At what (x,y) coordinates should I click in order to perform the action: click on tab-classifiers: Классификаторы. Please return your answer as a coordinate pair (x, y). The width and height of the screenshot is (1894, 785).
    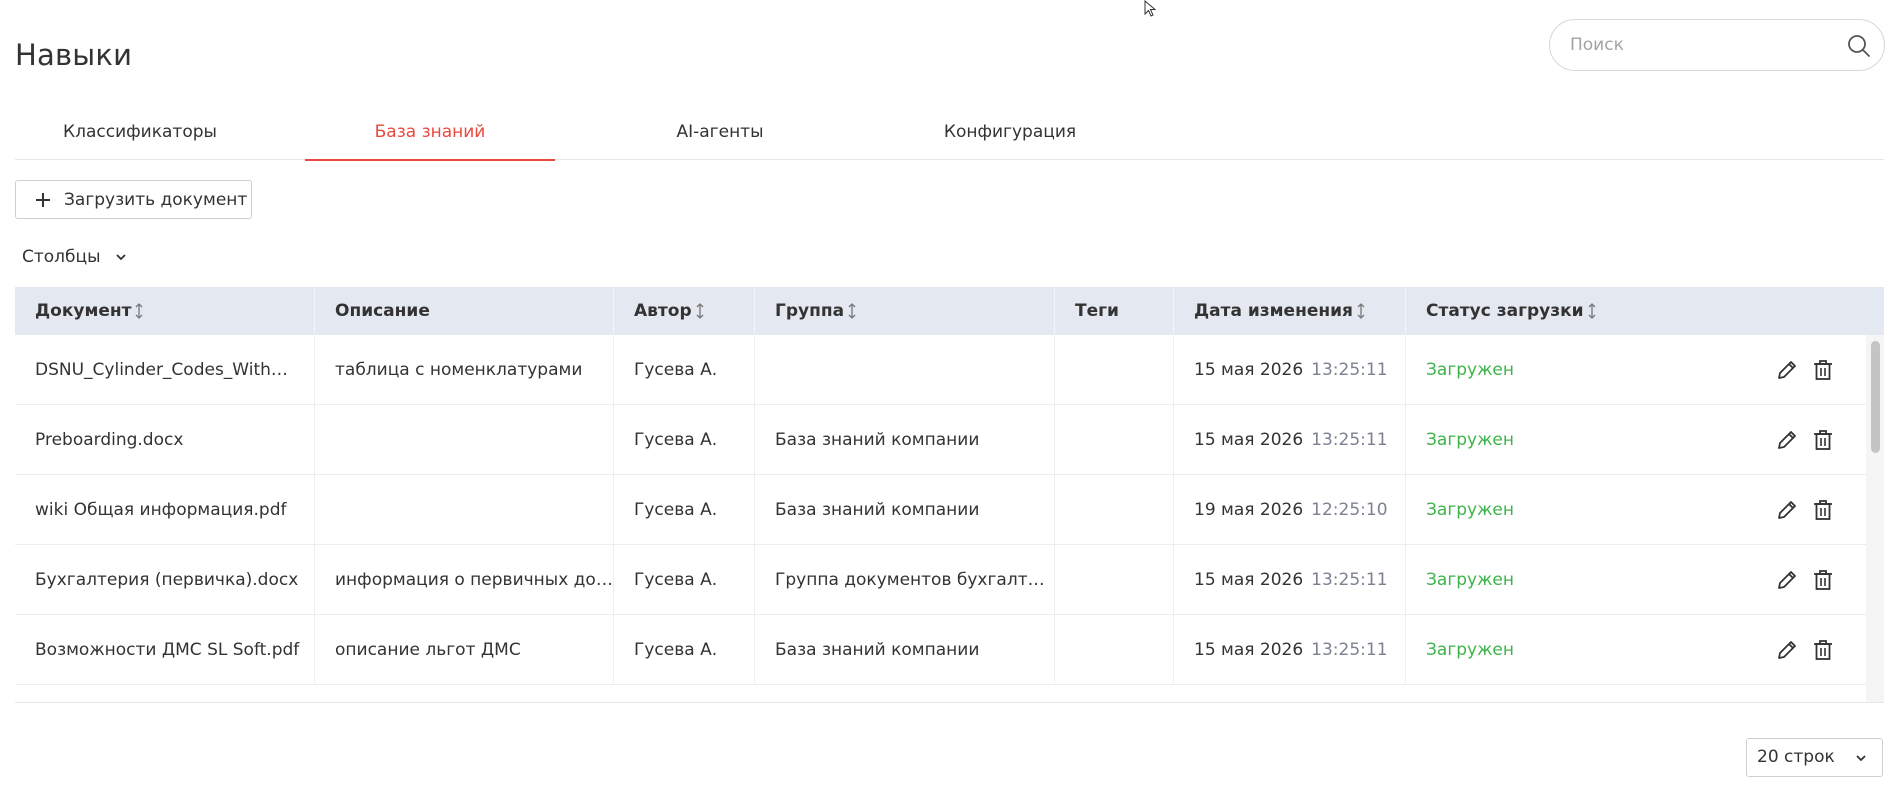
    Looking at the image, I should click on (140, 136).